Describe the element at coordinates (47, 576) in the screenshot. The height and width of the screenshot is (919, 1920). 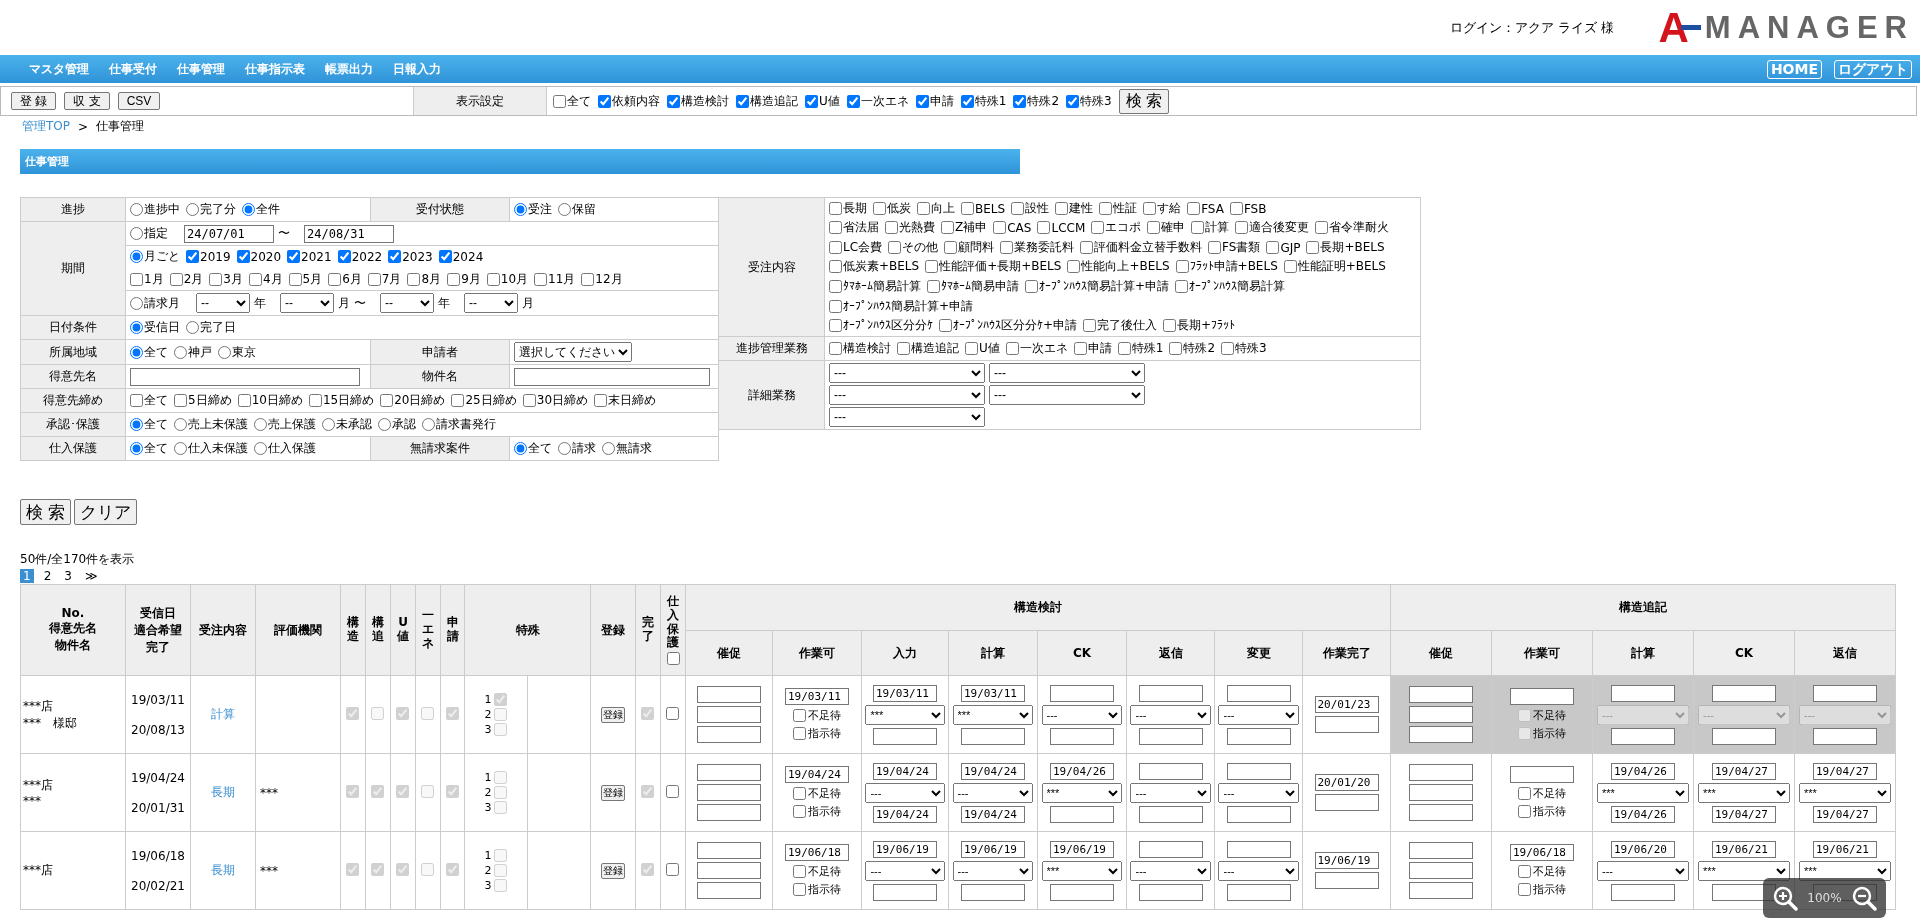
I see `page-link: 2` at that location.